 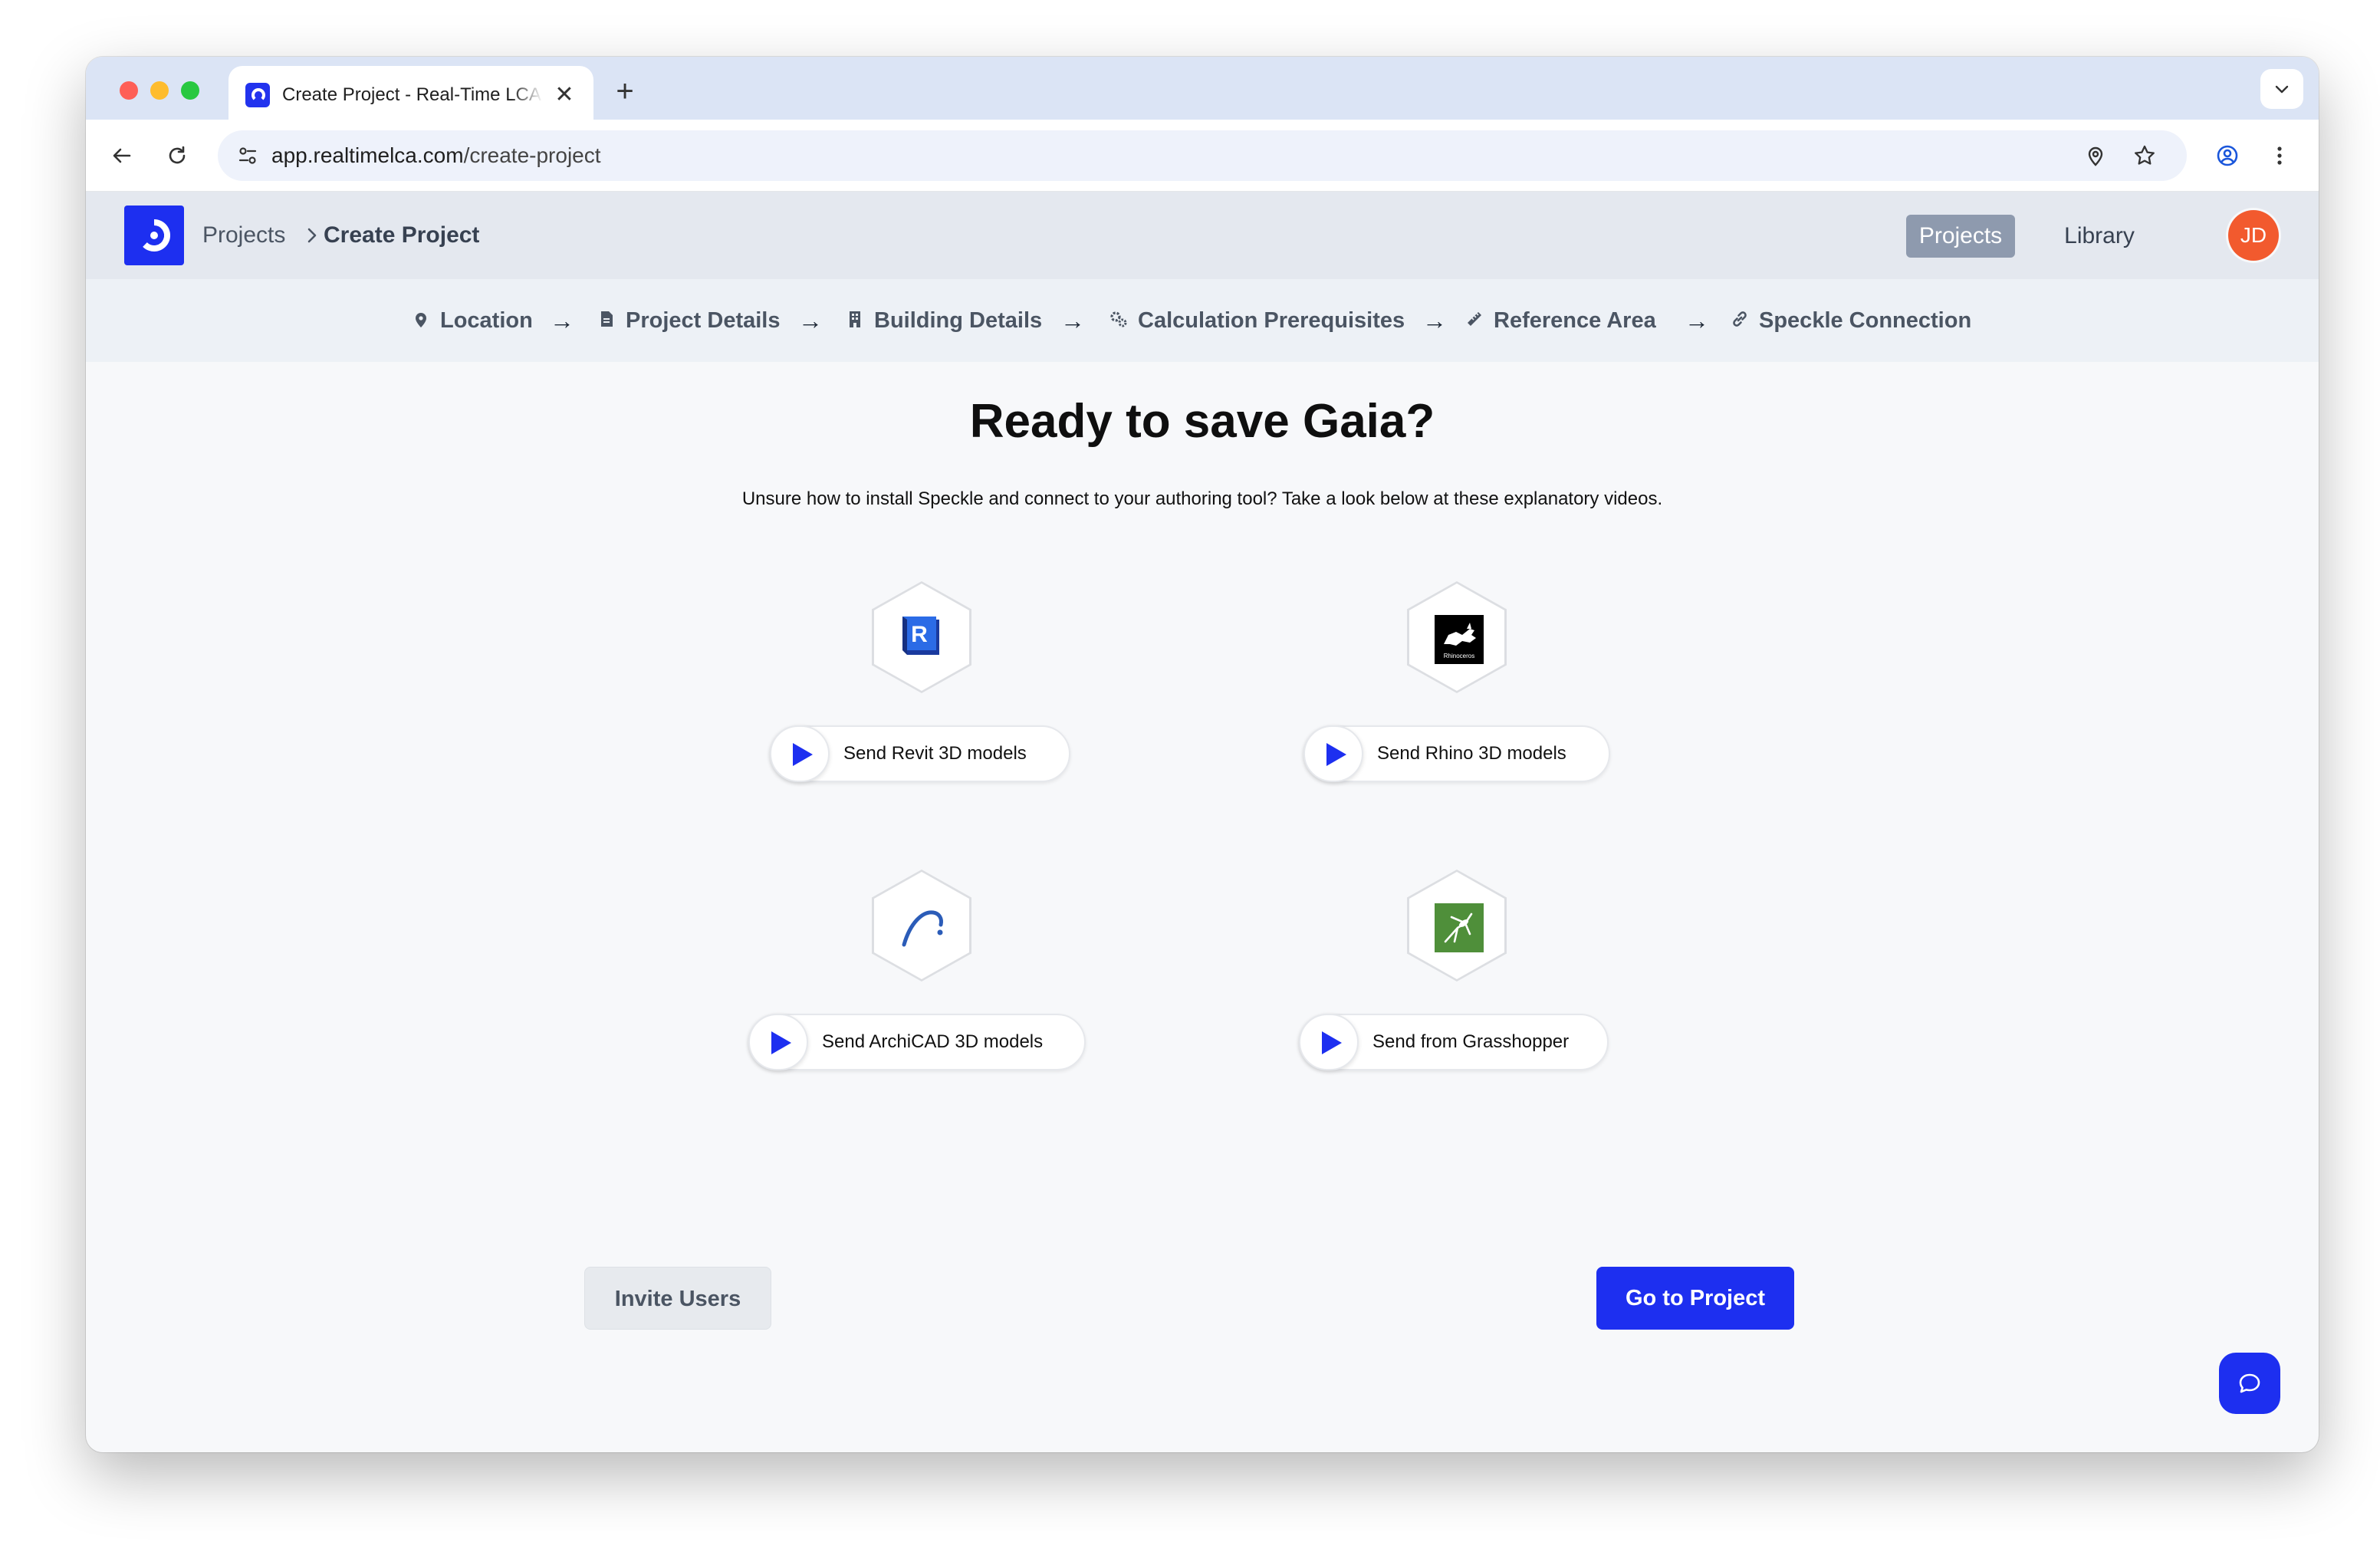 I want to click on link-icon, so click(x=1740, y=319).